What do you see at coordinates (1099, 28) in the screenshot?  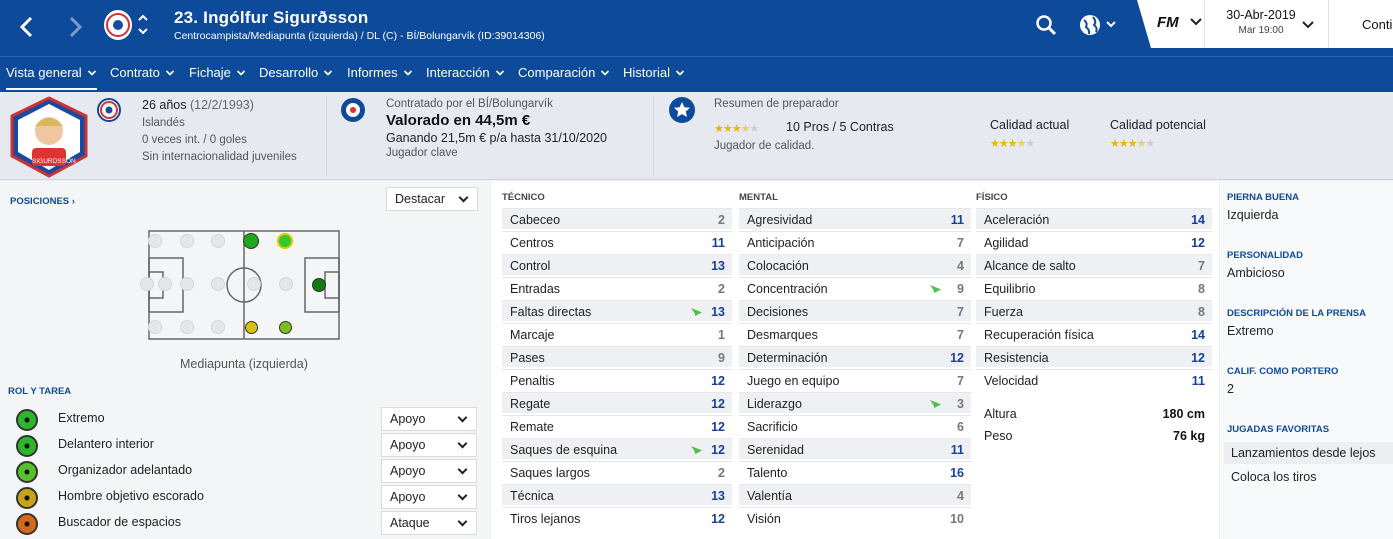 I see `globe-icon` at bounding box center [1099, 28].